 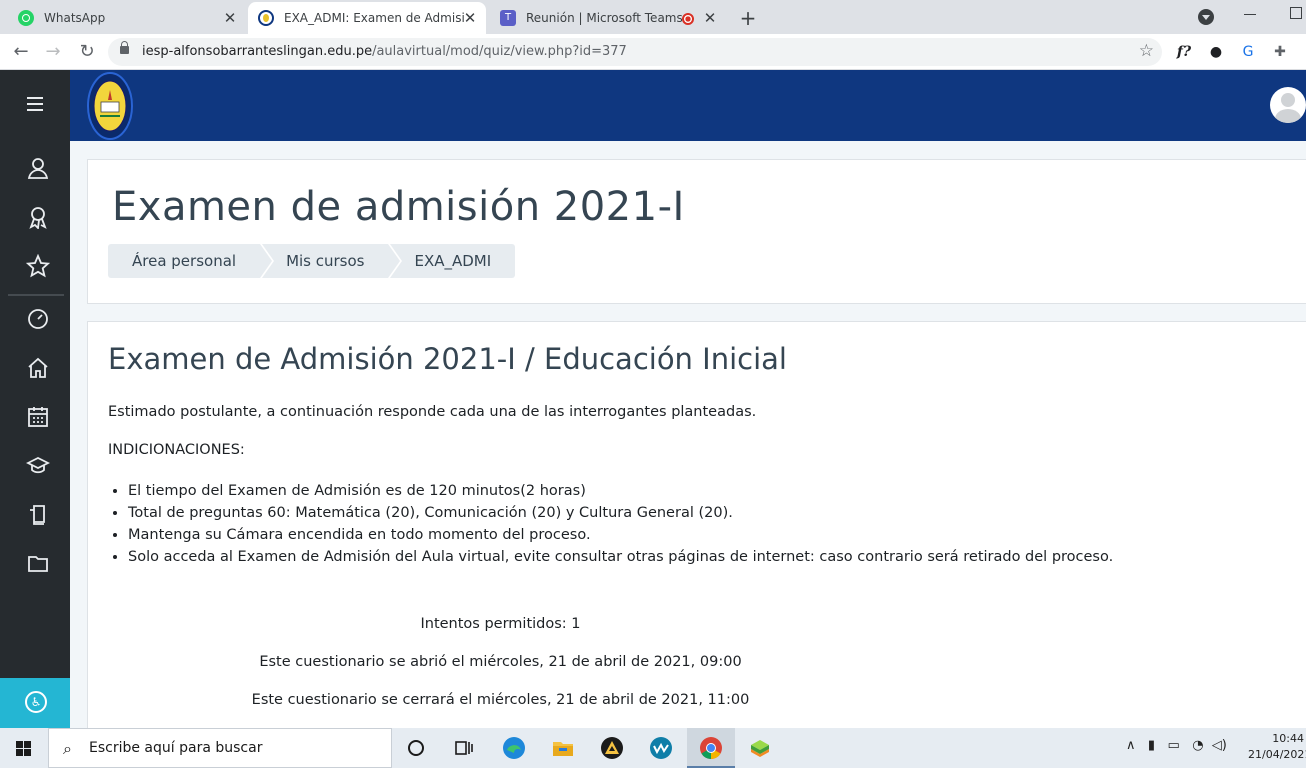 I want to click on breadcrumb: Área personal Mis cursos EXA_ADMI, so click(x=312, y=261).